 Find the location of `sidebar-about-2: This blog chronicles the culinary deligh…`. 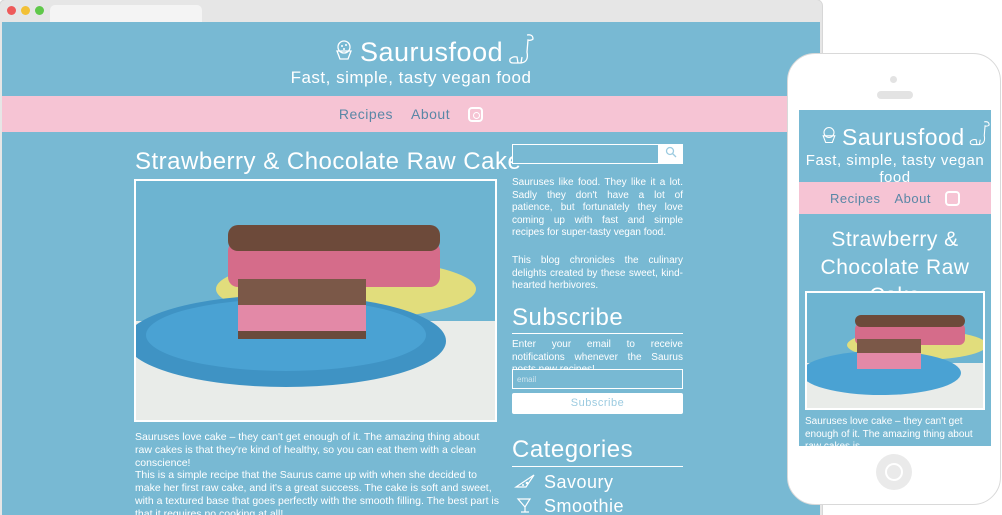

sidebar-about-2: This blog chronicles the culinary deligh… is located at coordinates (597, 273).